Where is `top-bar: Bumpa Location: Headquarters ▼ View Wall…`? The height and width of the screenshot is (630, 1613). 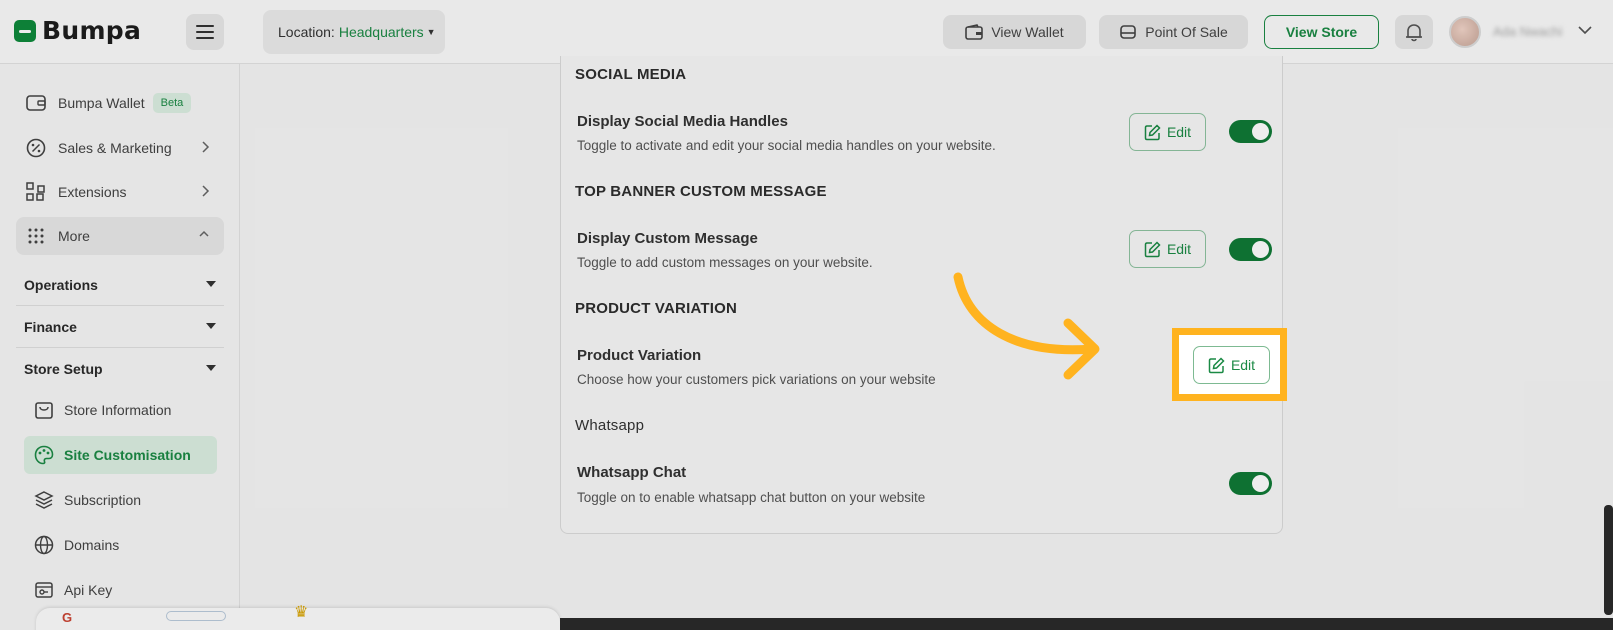
top-bar: Bumpa Location: Headquarters ▼ View Wall… is located at coordinates (806, 32).